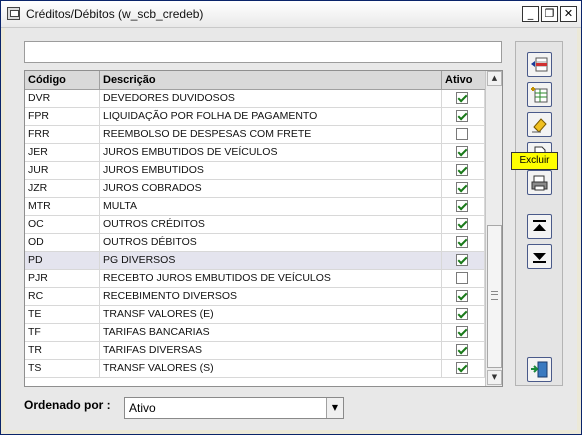 Image resolution: width=582 pixels, height=435 pixels. Describe the element at coordinates (271, 224) in the screenshot. I see `cell-description: OUTROS CRÉDITOS` at that location.